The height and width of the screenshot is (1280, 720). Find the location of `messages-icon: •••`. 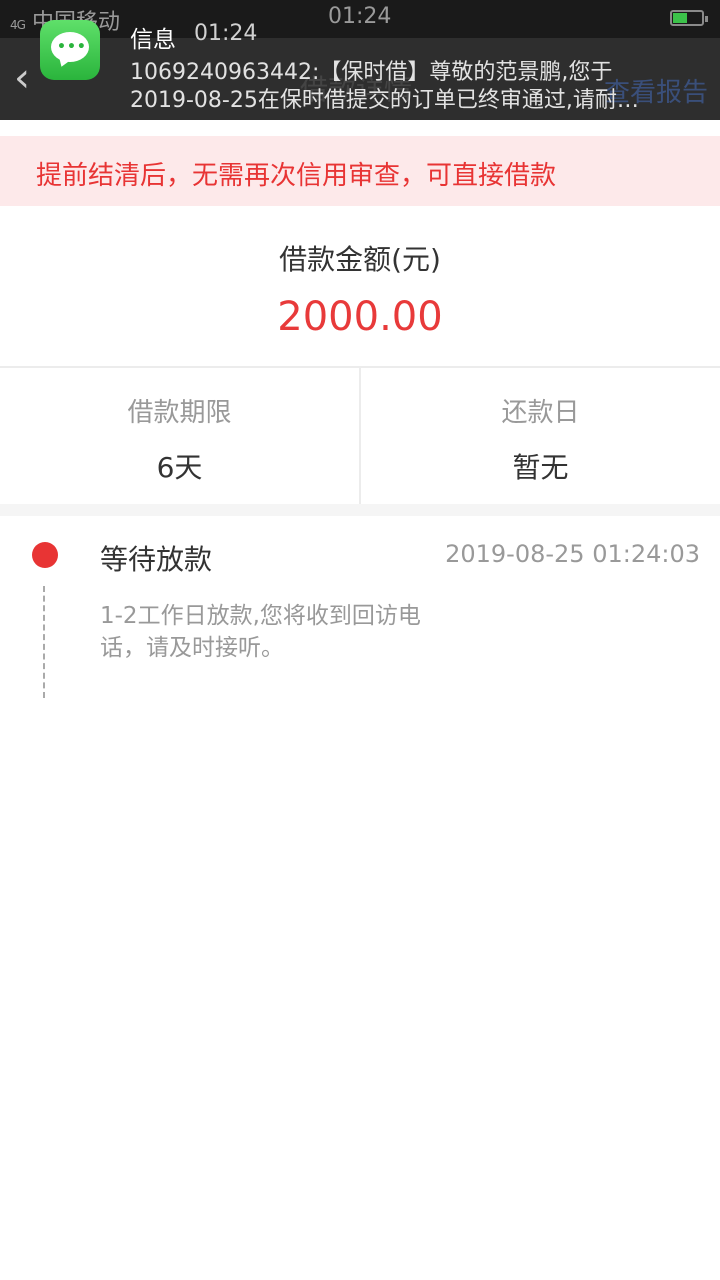

messages-icon: ••• is located at coordinates (70, 50).